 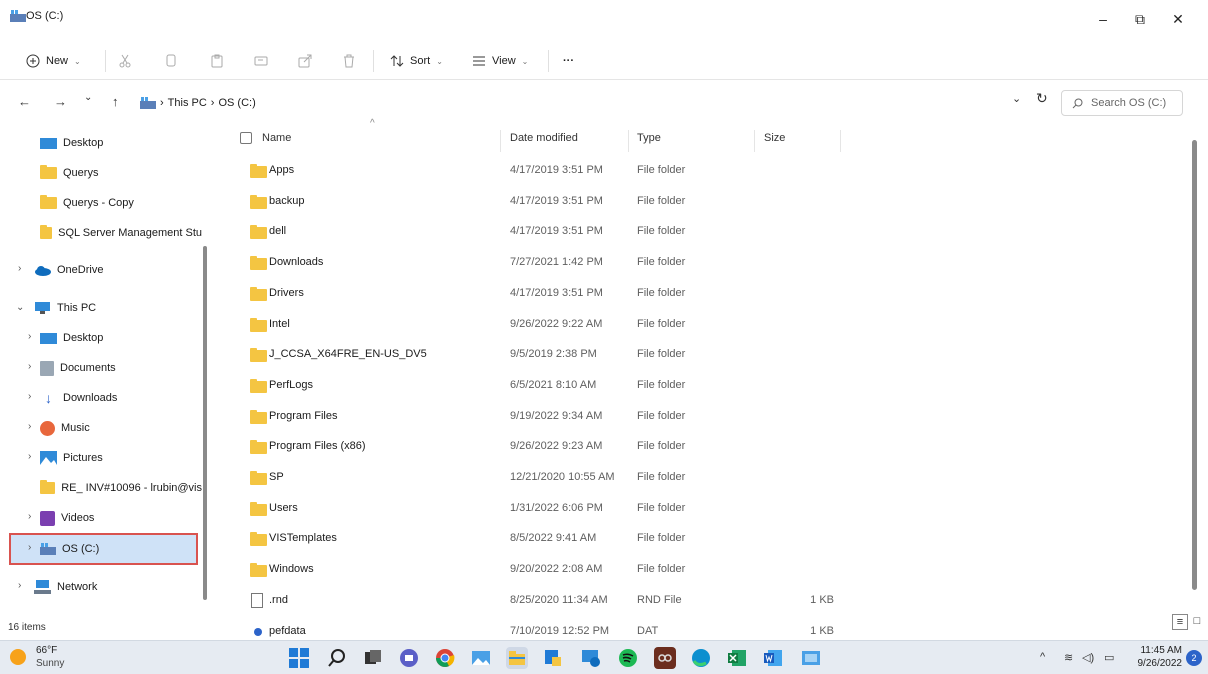 I want to click on spotify-icon, so click(x=628, y=658).